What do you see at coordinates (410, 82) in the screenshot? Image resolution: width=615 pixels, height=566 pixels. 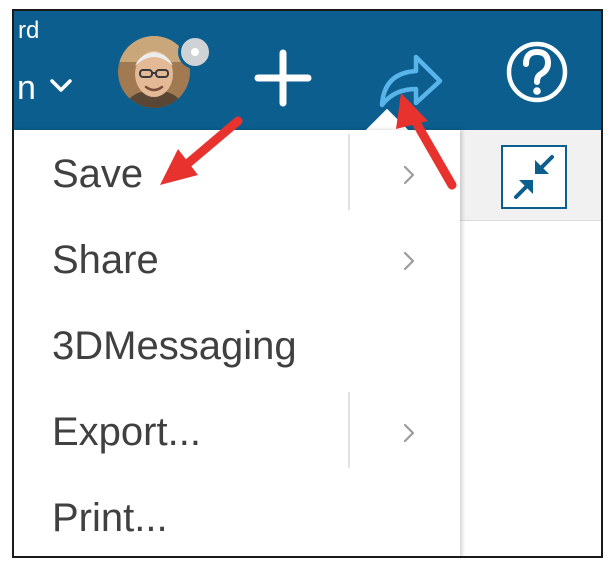 I see `share-arrow-icon` at bounding box center [410, 82].